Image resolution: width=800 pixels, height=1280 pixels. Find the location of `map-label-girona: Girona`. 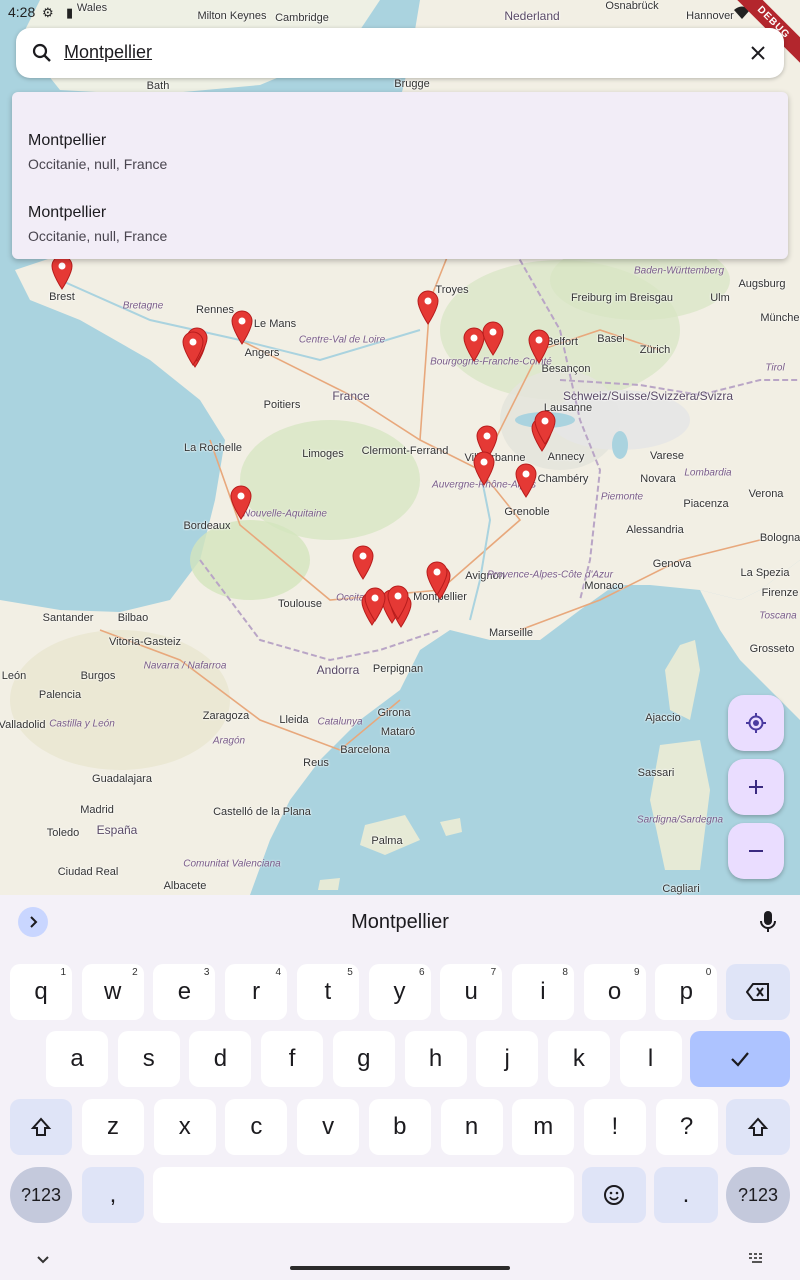

map-label-girona: Girona is located at coordinates (394, 713).